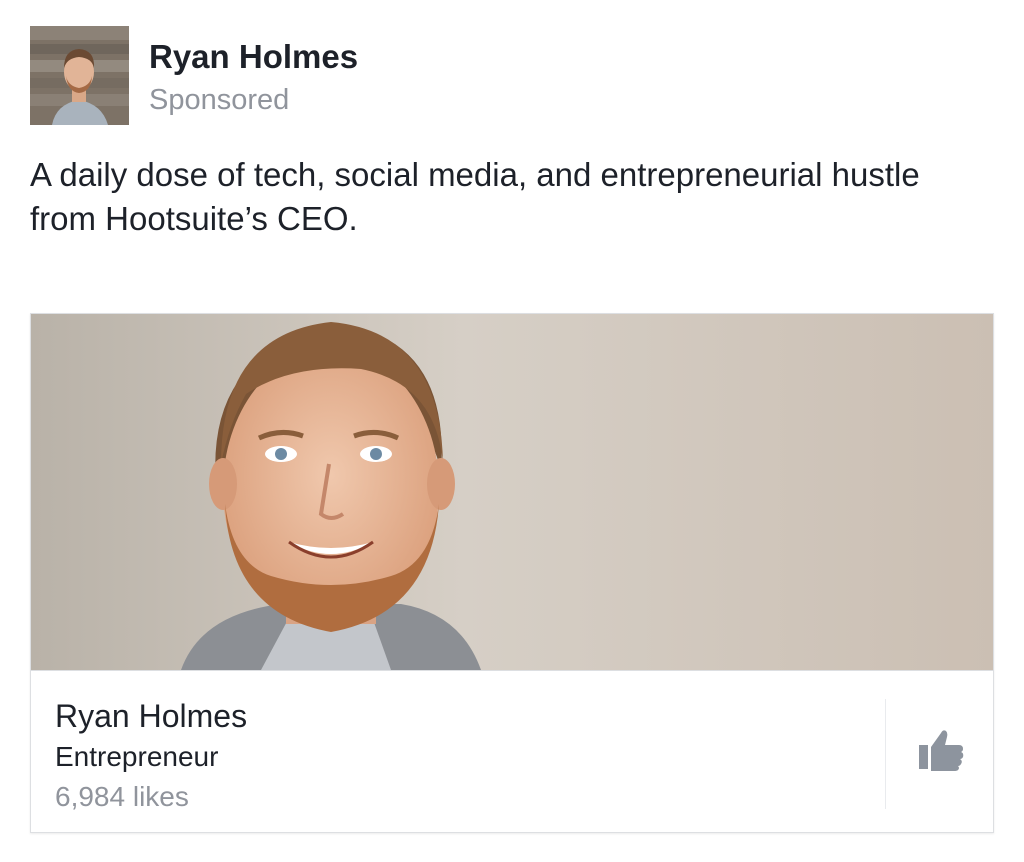  I want to click on thumbs-up-icon, so click(941, 751).